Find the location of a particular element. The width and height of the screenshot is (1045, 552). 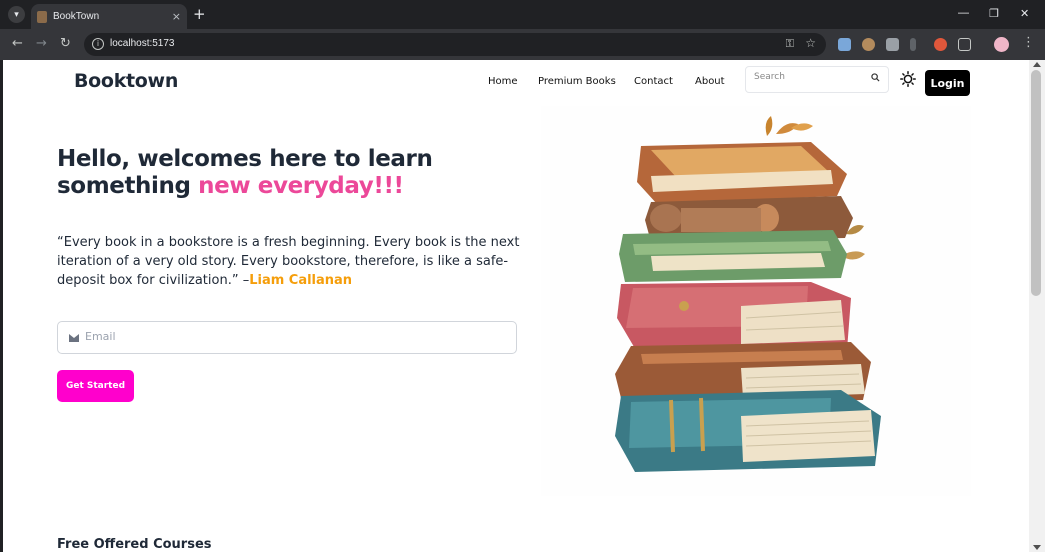

quote-author: Liam Callanan is located at coordinates (301, 280).